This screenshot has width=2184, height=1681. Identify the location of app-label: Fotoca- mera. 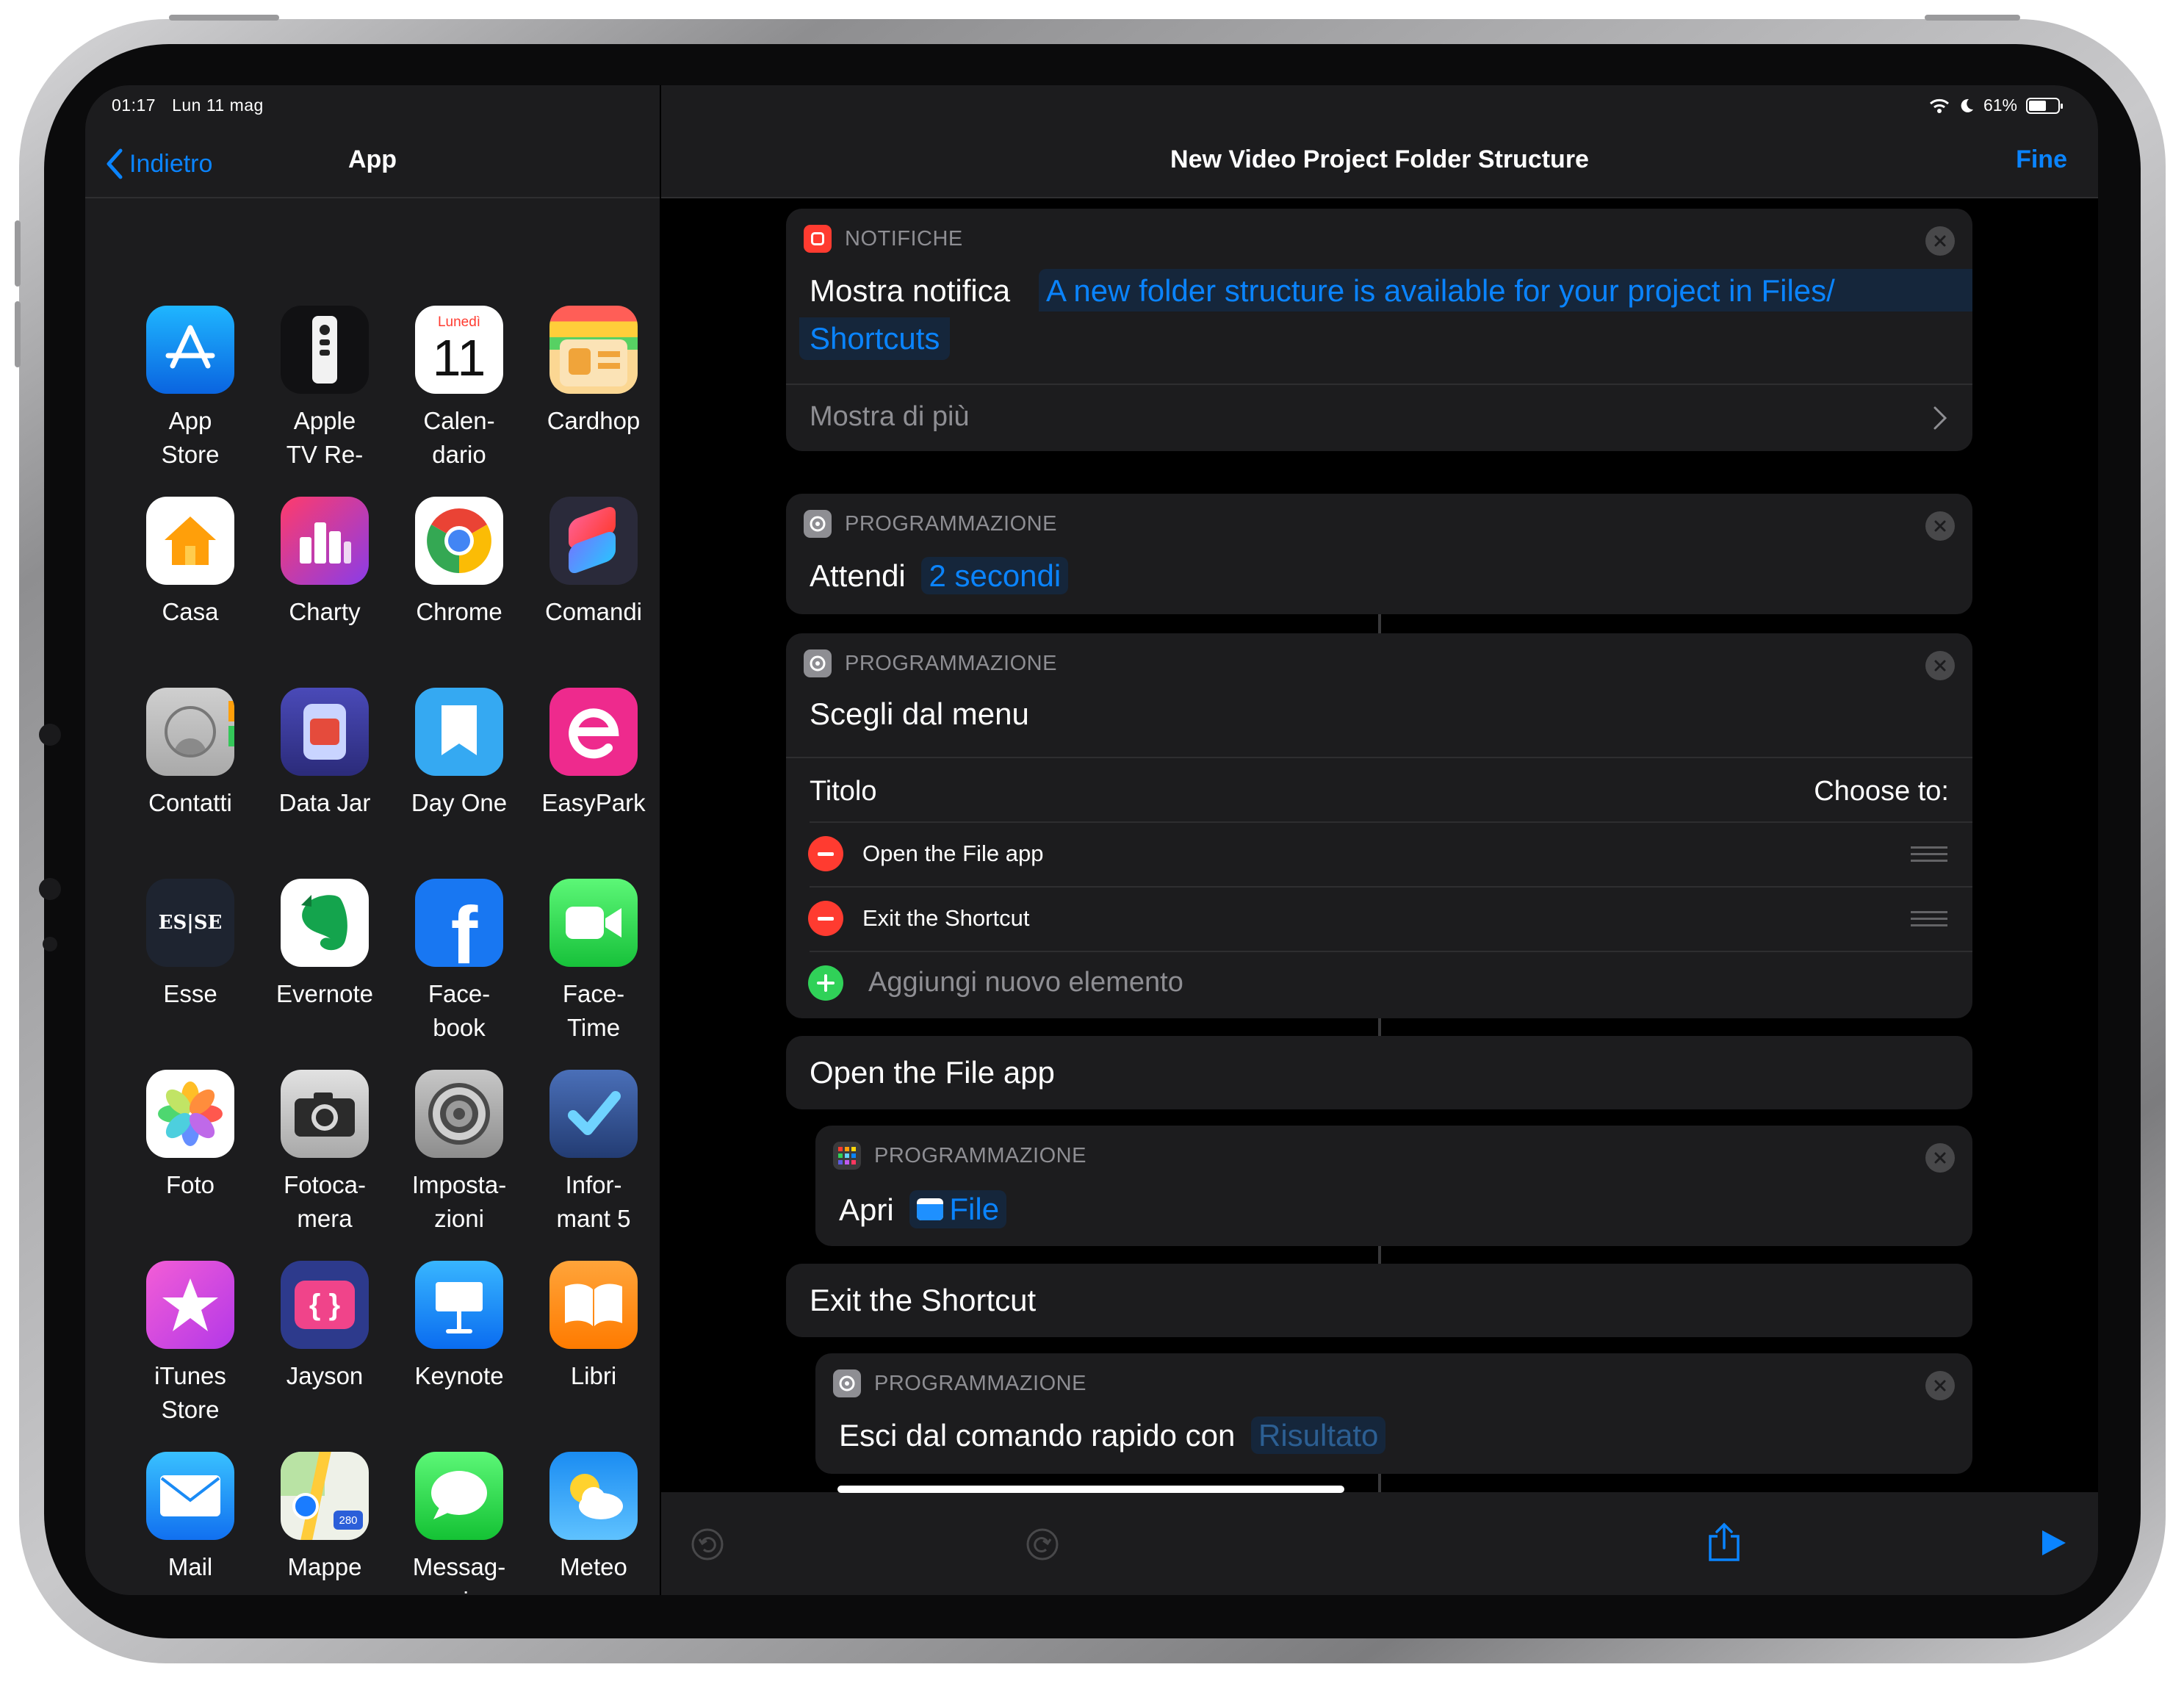
(325, 1201).